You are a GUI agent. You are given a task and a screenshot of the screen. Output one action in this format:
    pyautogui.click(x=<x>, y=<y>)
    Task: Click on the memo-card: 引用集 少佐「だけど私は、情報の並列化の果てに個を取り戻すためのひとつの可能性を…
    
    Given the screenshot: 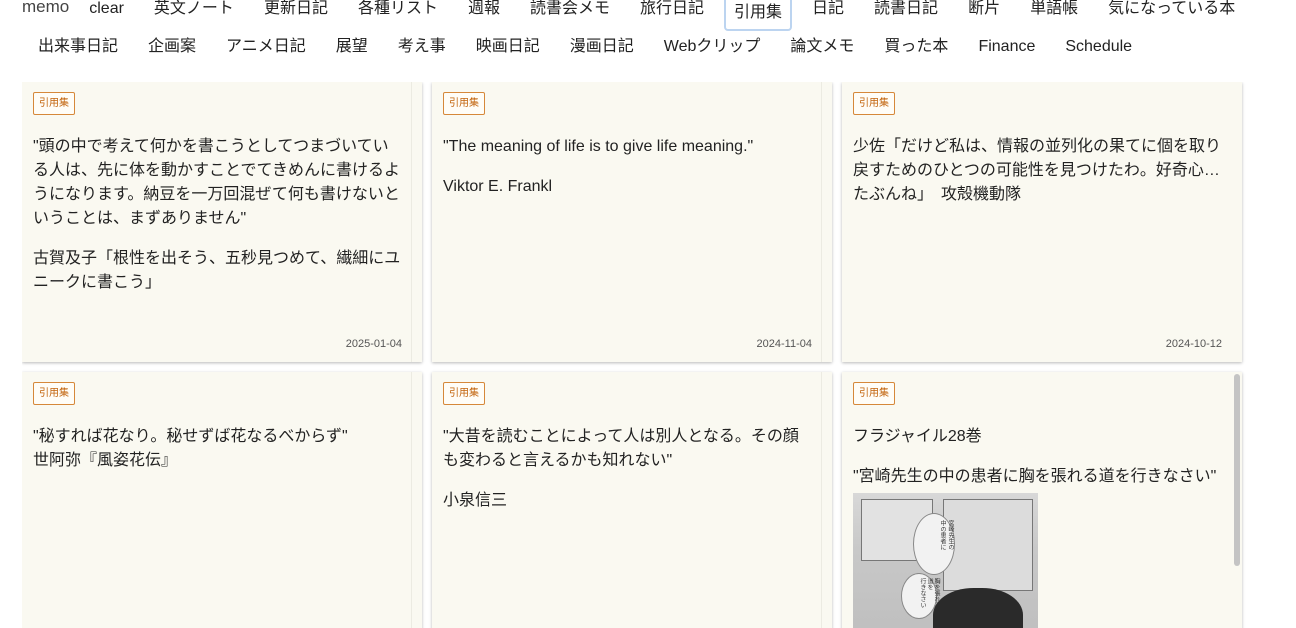 What is the action you would take?
    pyautogui.click(x=1042, y=222)
    